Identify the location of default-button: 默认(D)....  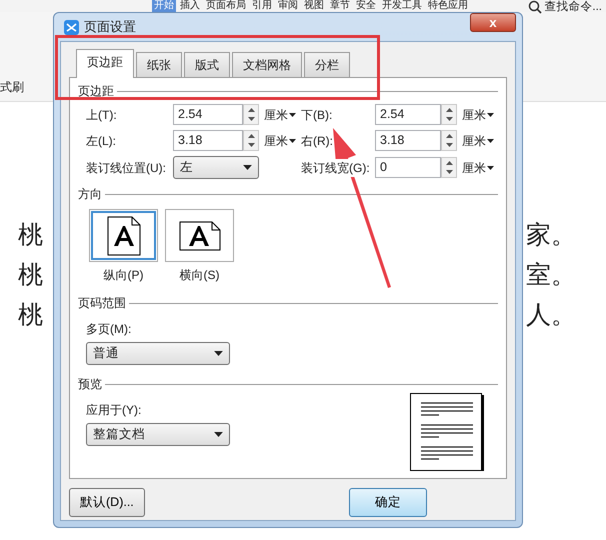
(107, 502).